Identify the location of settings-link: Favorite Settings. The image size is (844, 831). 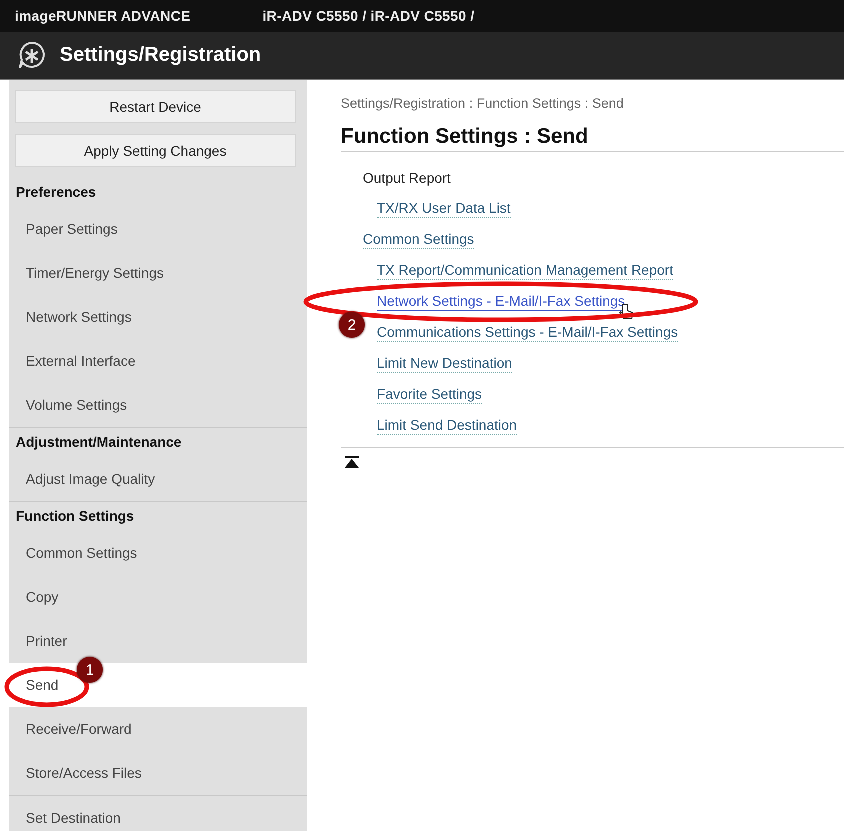
(429, 394).